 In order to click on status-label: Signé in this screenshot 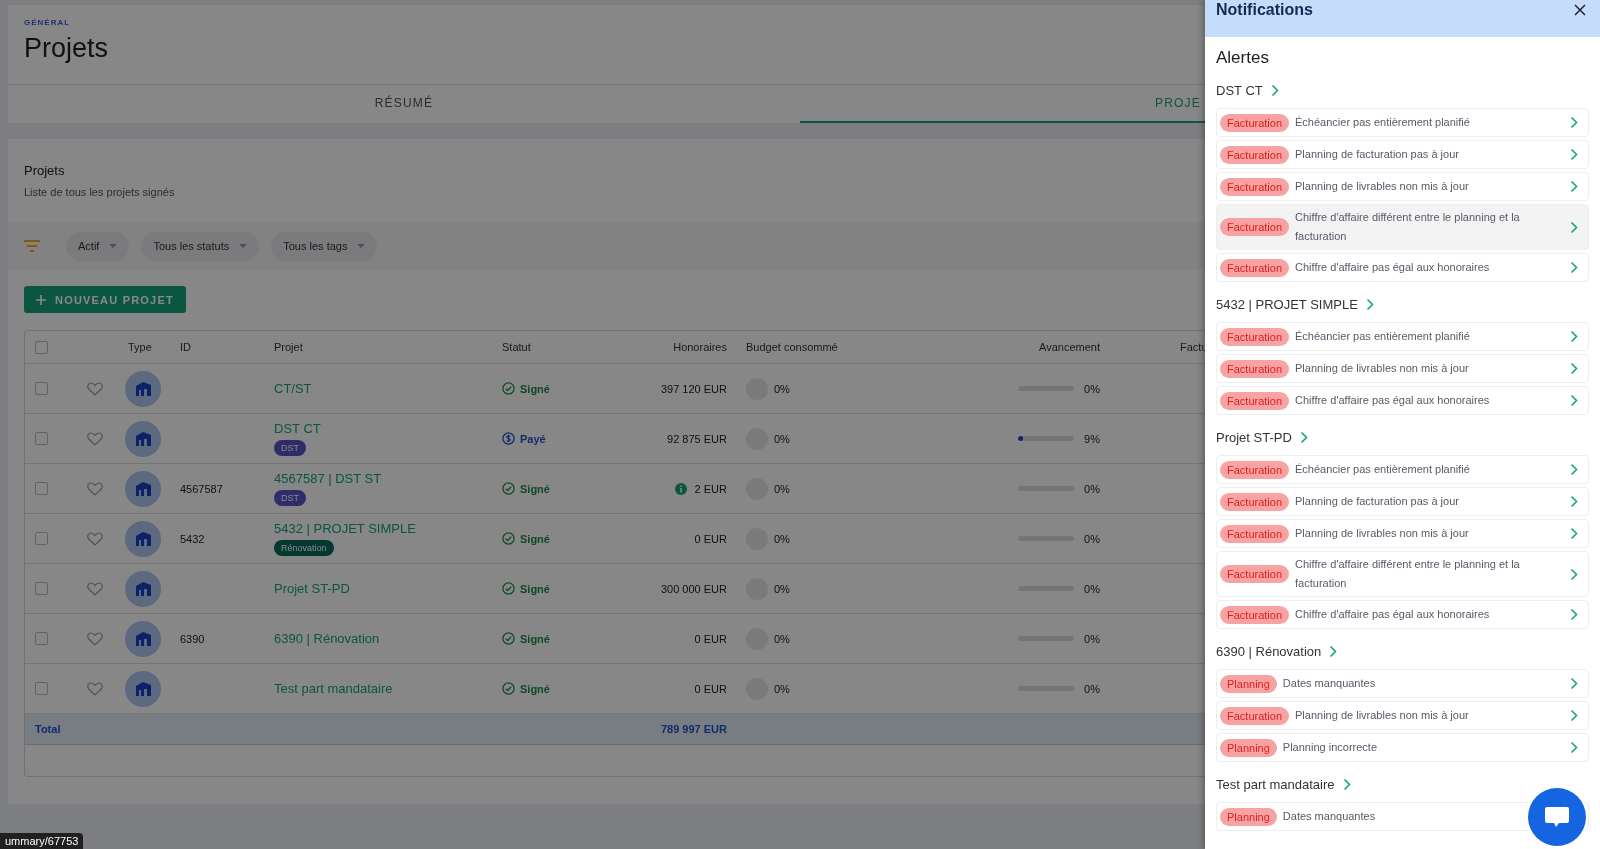, I will do `click(535, 688)`.